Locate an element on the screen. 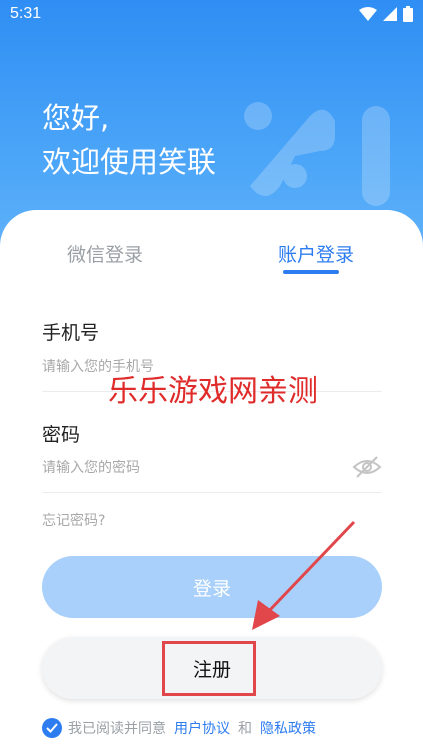 This screenshot has height=752, width=423. greeting-line-2: 欢迎使用笑联 is located at coordinates (129, 162).